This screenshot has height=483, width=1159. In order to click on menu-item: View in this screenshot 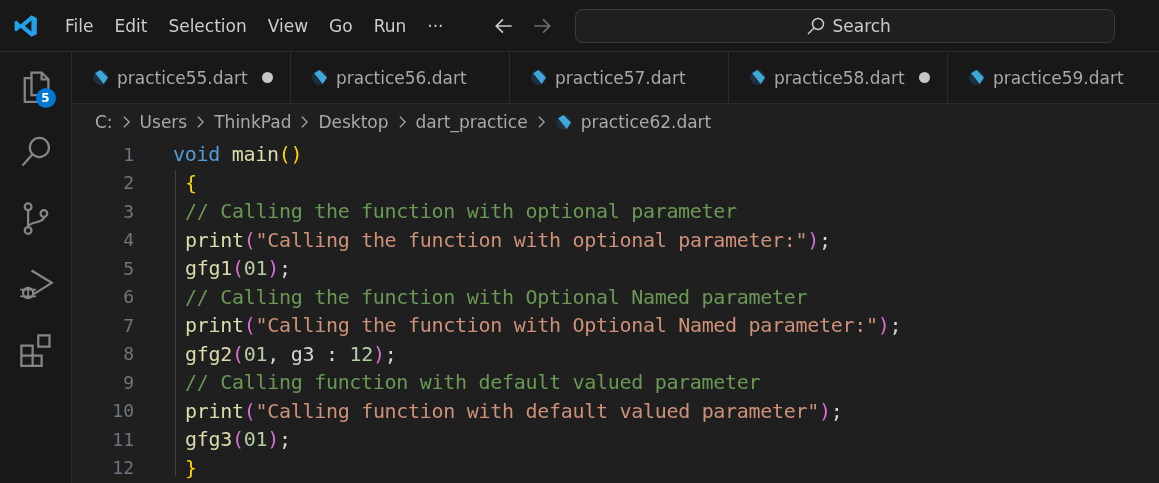, I will do `click(288, 25)`.